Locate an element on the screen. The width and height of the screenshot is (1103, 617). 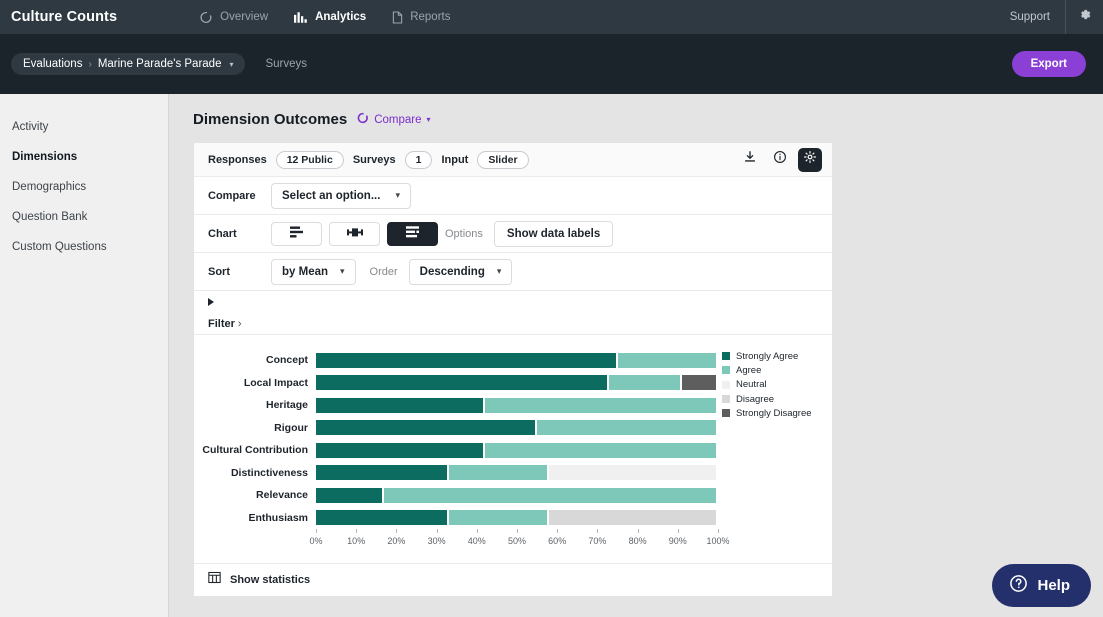
export-button: Export is located at coordinates (1048, 64).